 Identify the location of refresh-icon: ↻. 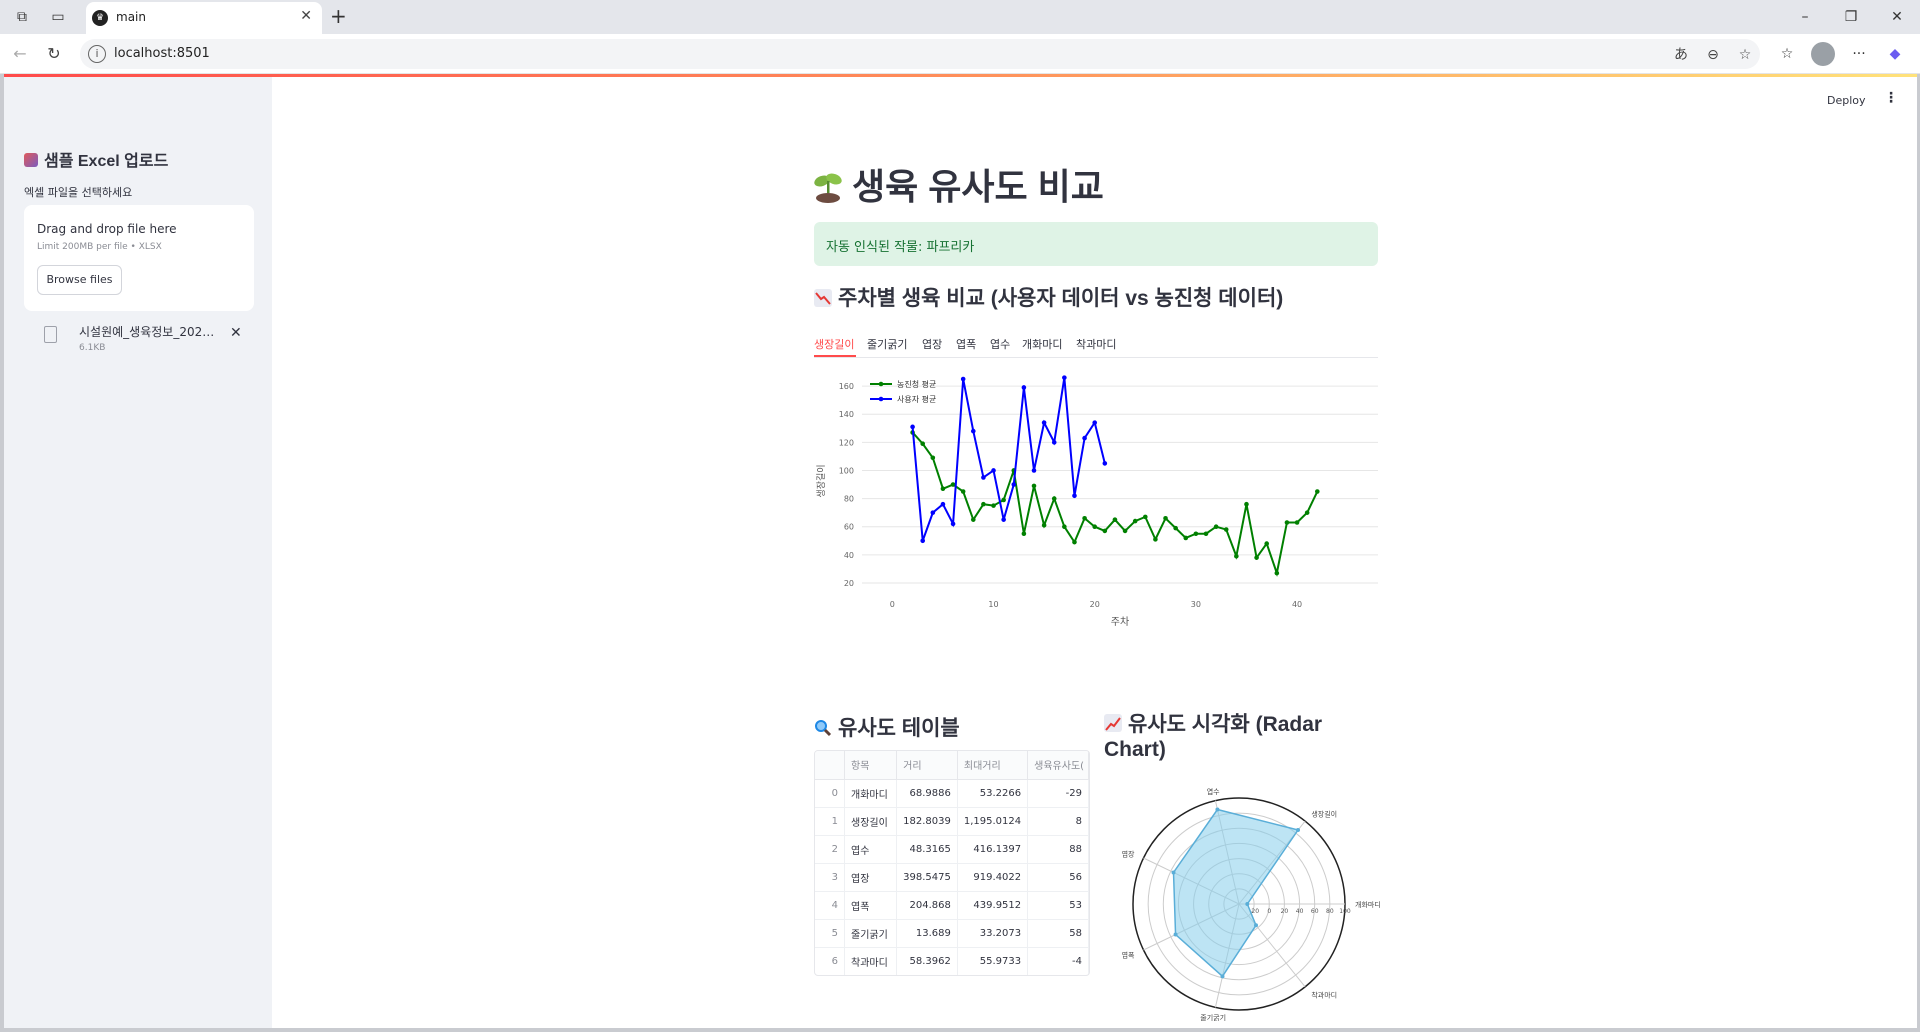
(54, 54).